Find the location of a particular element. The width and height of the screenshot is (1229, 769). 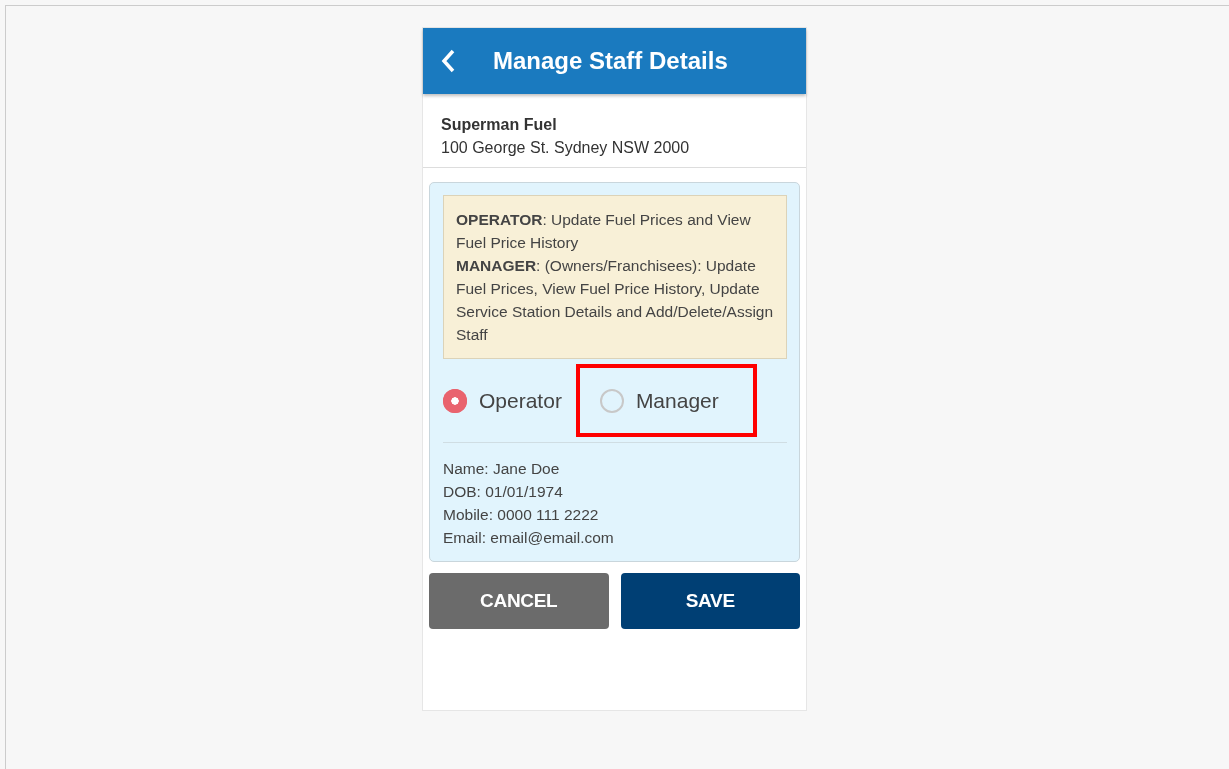

staff-detail: Mobile: 0000 111 2222 is located at coordinates (521, 515).